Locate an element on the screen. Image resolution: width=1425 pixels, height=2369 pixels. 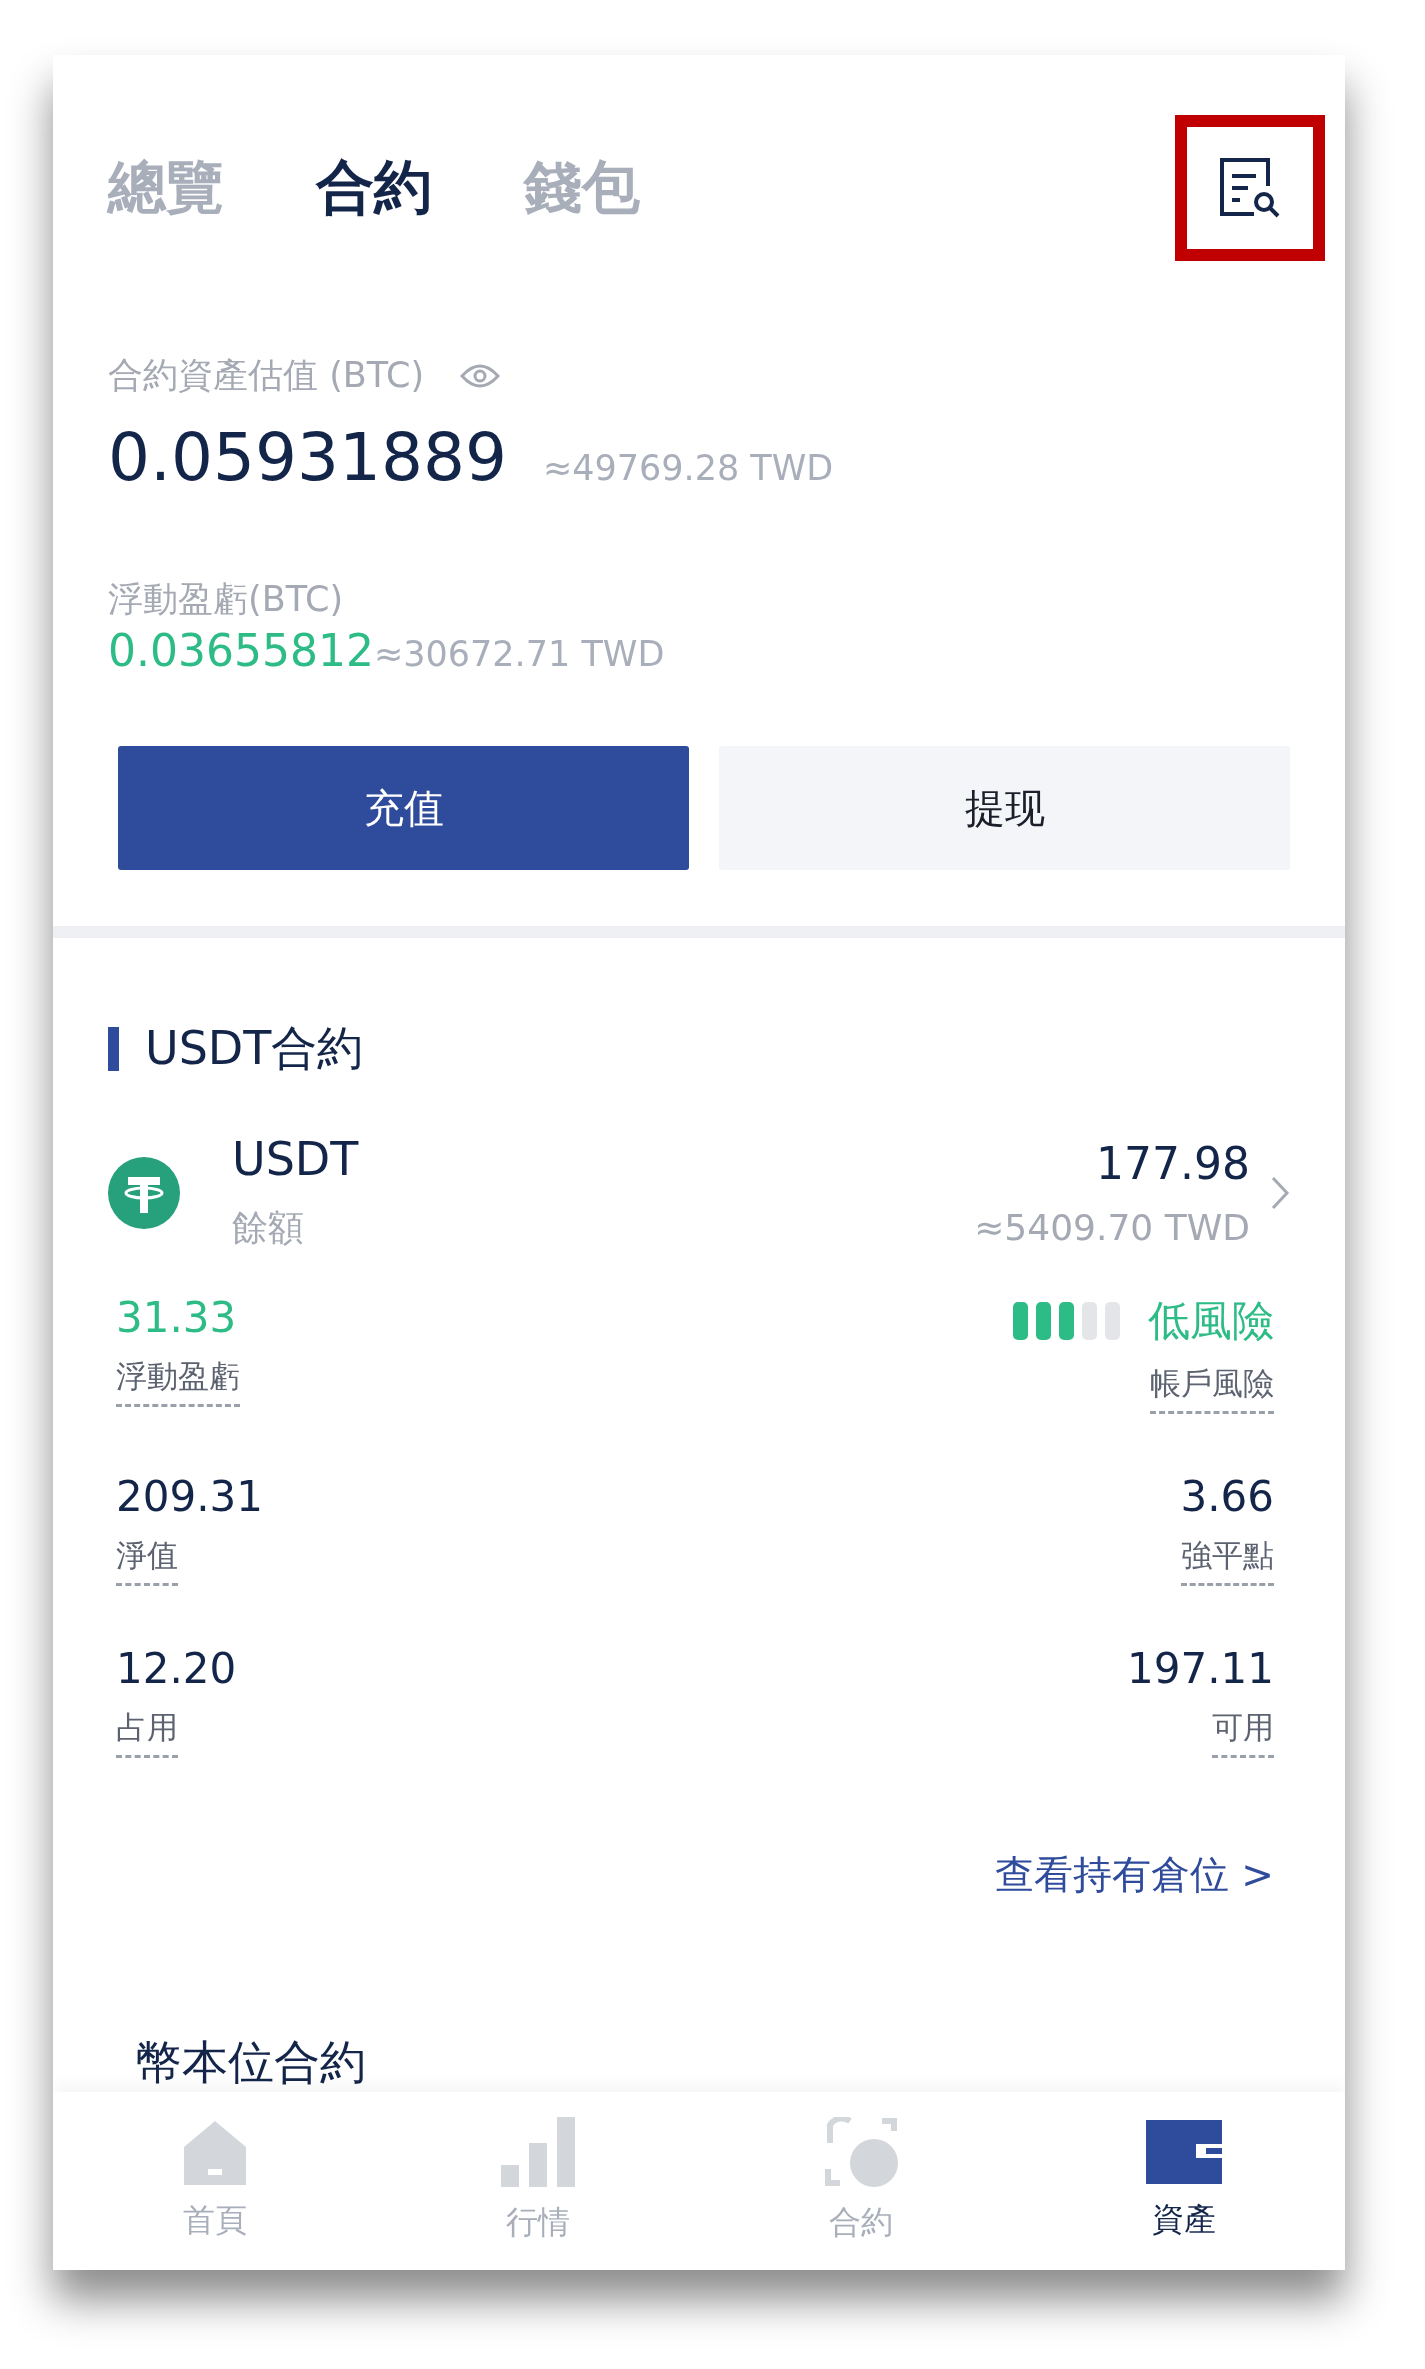
stat-label: 強平點 is located at coordinates (1227, 1560).